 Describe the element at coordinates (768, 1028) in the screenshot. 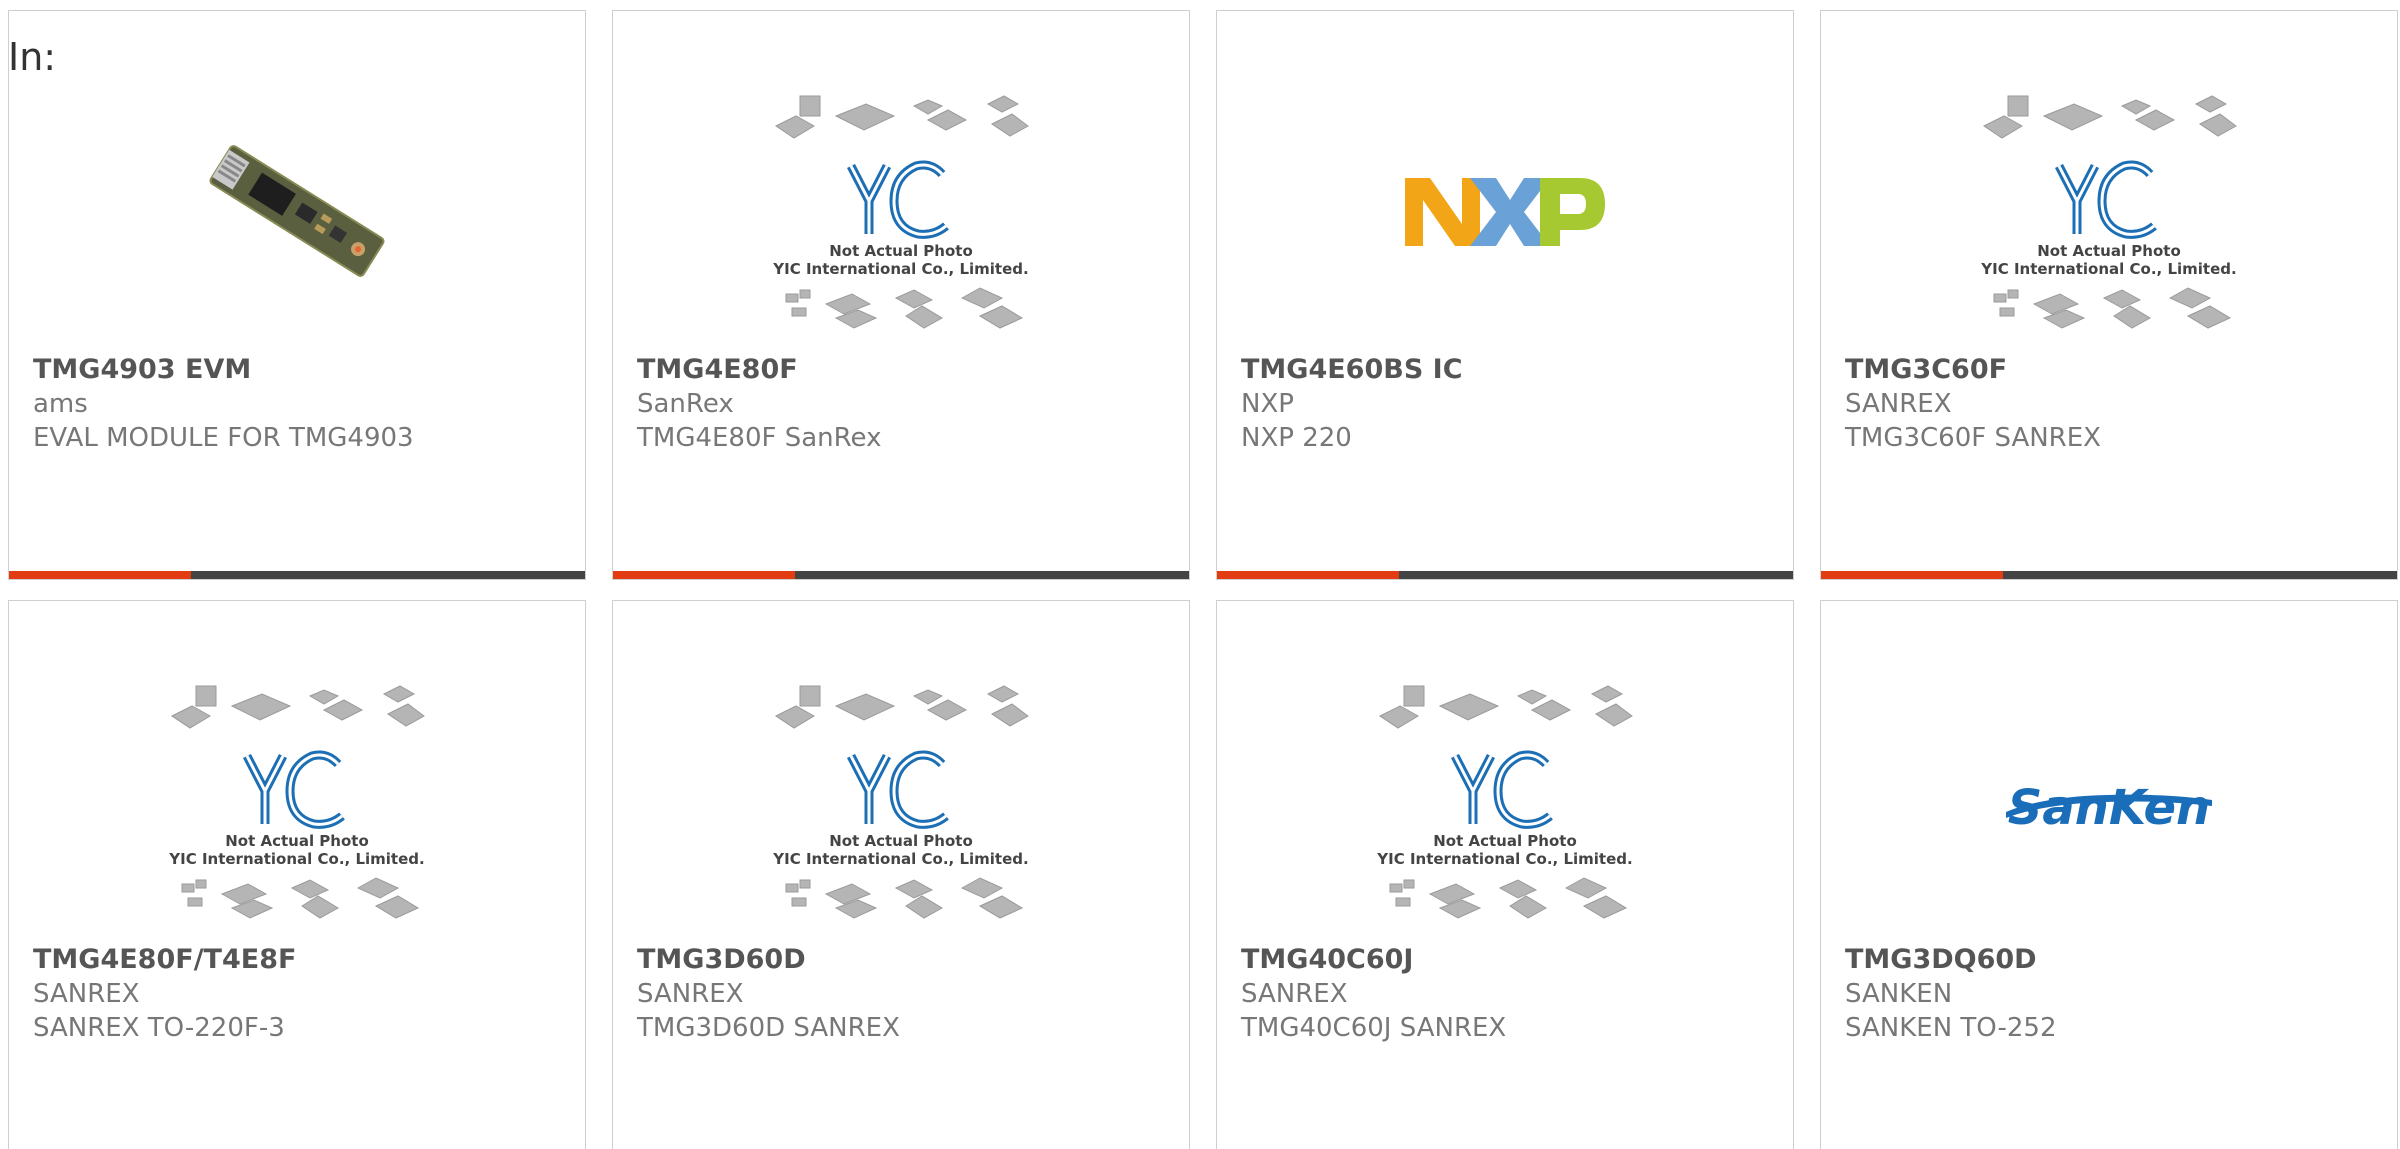

I see `product-description: TMG3D60D SANREX` at that location.